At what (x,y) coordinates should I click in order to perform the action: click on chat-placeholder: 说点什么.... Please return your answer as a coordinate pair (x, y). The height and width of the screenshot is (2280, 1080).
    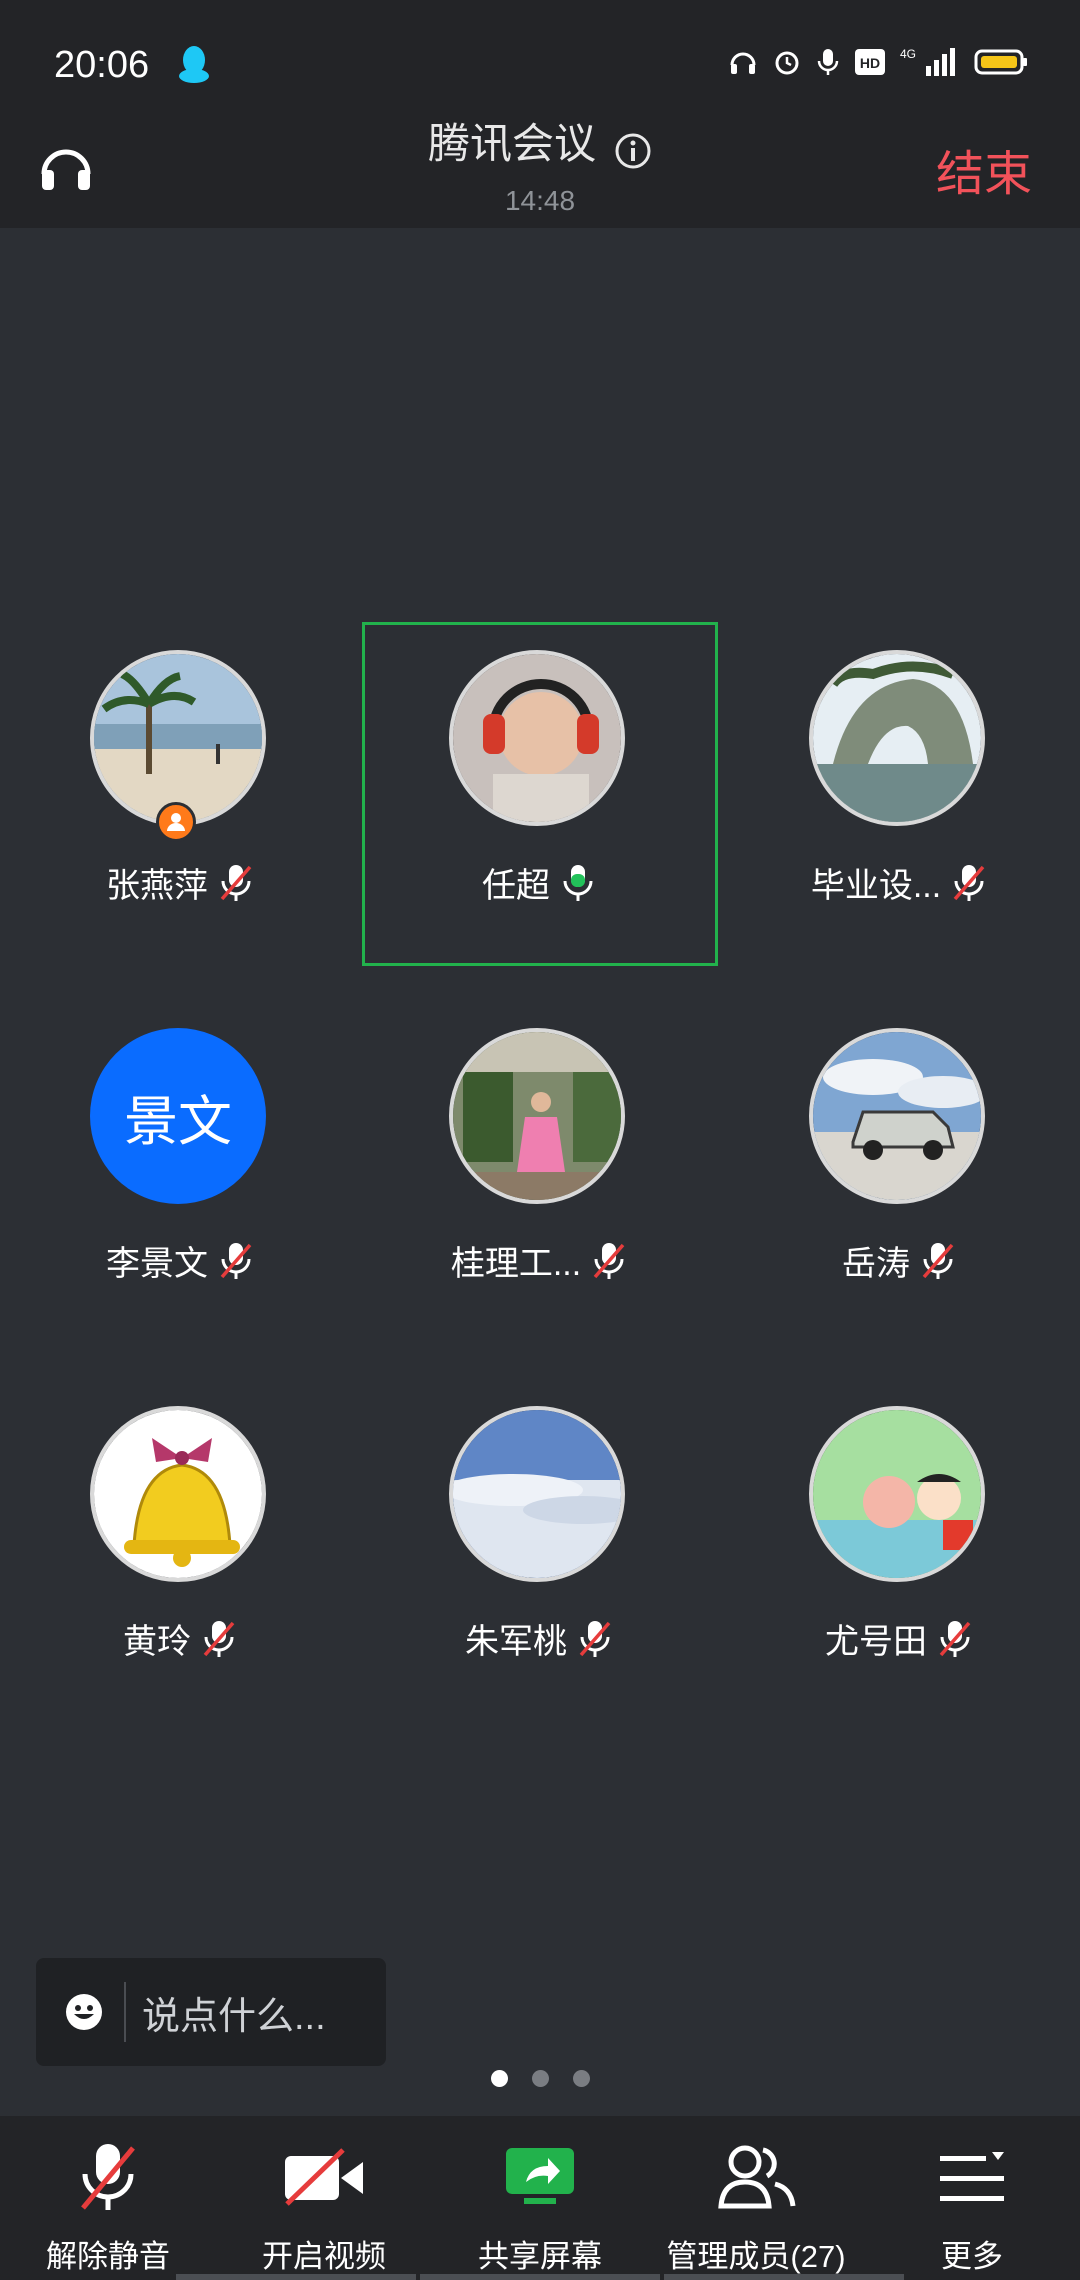
    Looking at the image, I should click on (234, 2016).